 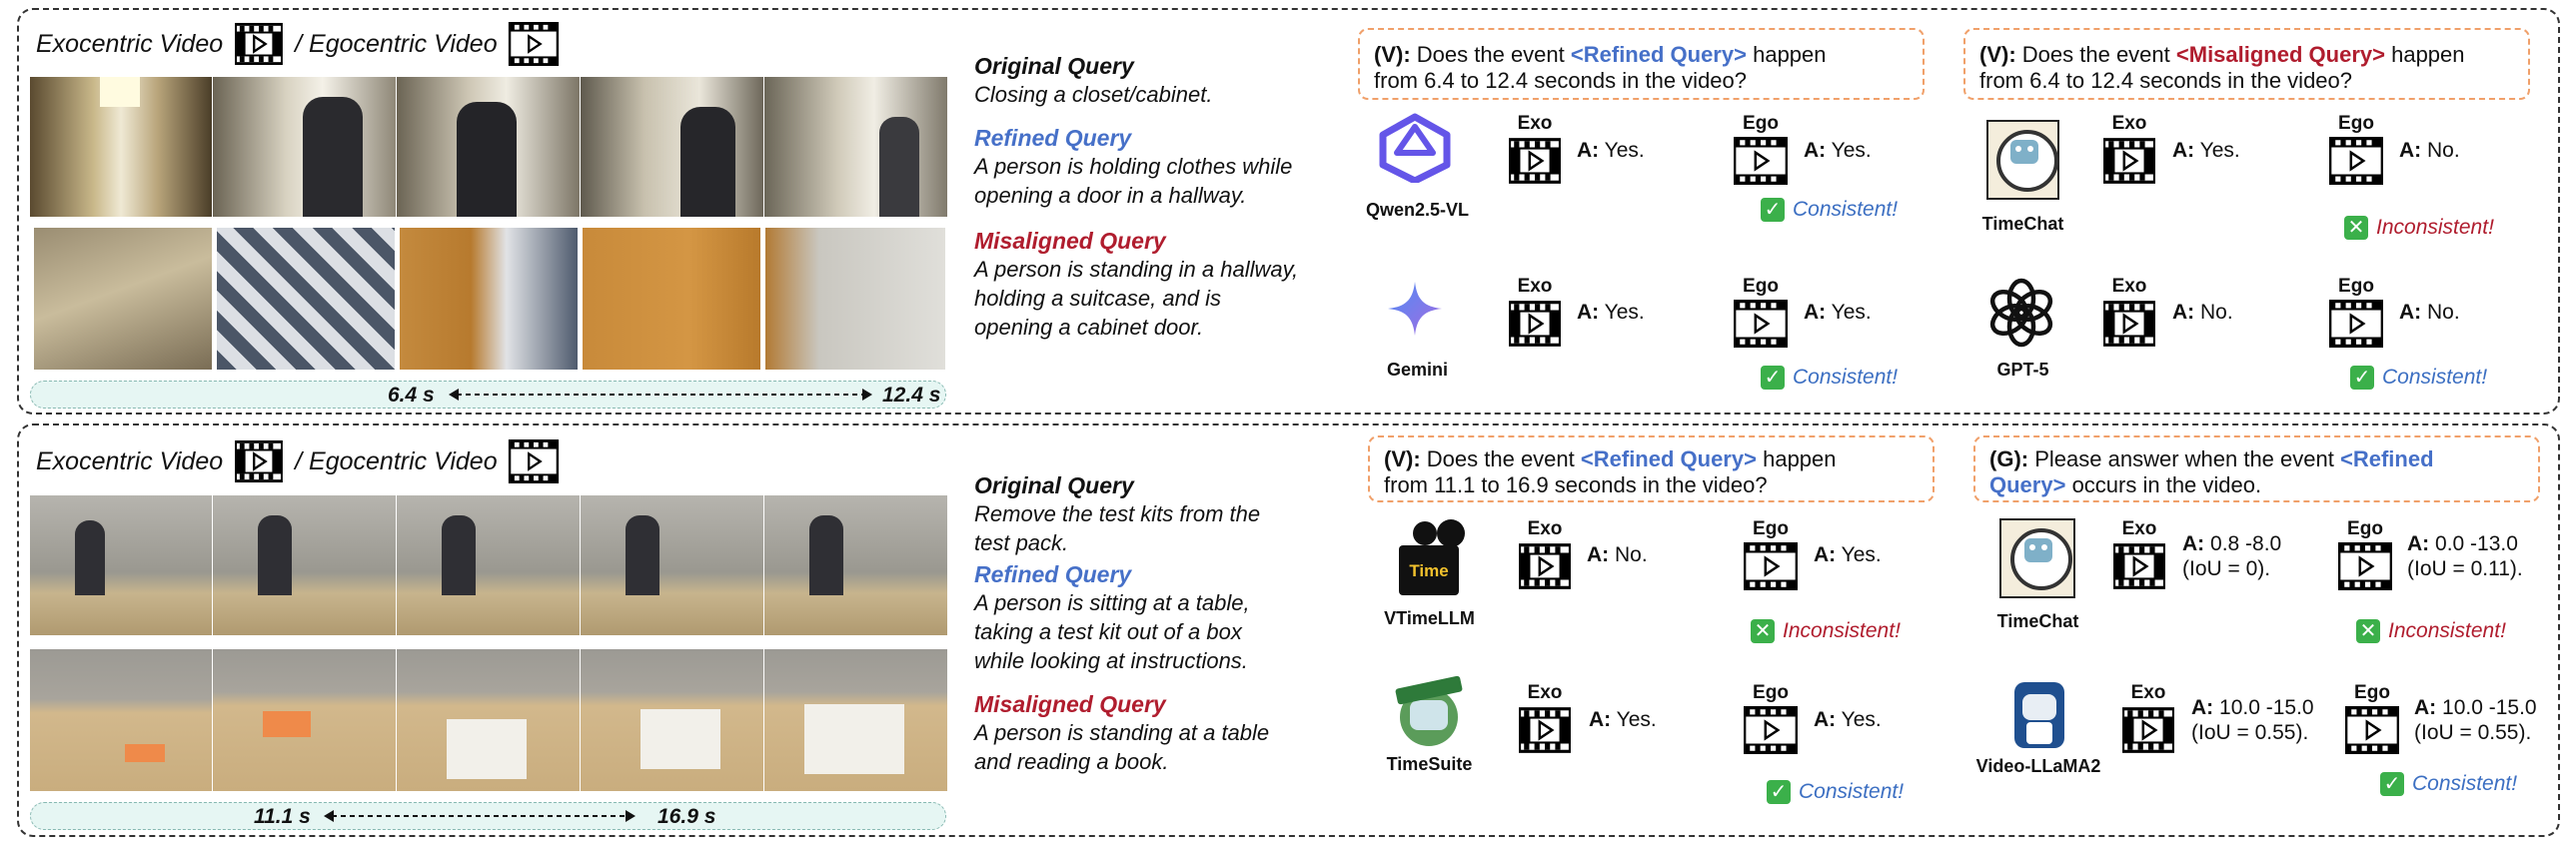 What do you see at coordinates (2166, 80) in the screenshot?
I see `question-text: from 6.4 to 12.4 seconds in the video?` at bounding box center [2166, 80].